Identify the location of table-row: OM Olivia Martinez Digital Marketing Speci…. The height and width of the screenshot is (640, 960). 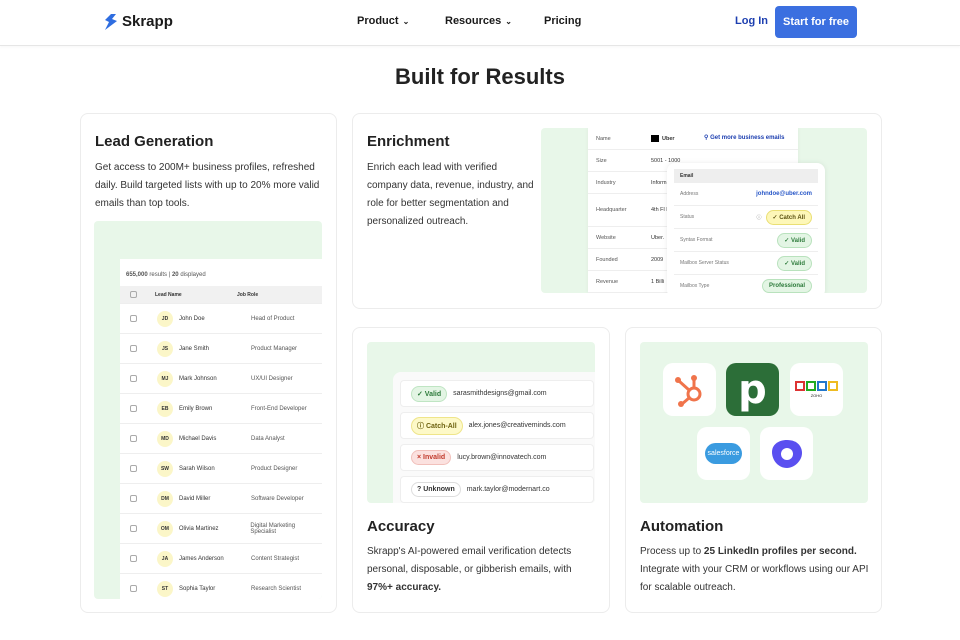
(221, 529).